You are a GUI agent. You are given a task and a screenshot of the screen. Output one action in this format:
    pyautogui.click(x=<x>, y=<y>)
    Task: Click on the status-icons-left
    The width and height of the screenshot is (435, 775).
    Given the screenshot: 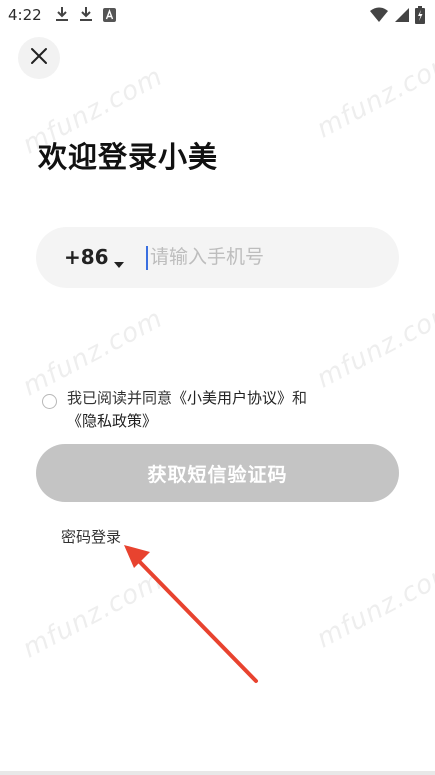 What is the action you would take?
    pyautogui.click(x=85, y=16)
    